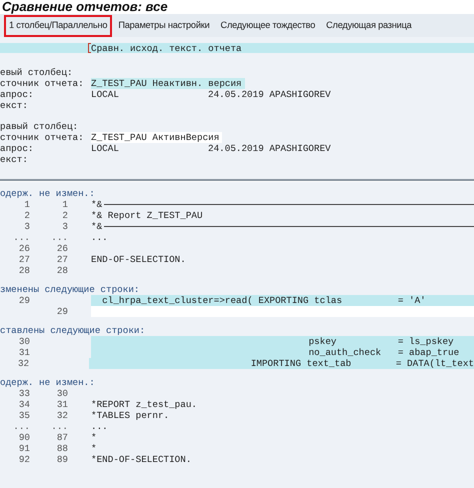 The width and height of the screenshot is (474, 488). What do you see at coordinates (369, 25) in the screenshot?
I see `toolbar-button: Следующая разница` at bounding box center [369, 25].